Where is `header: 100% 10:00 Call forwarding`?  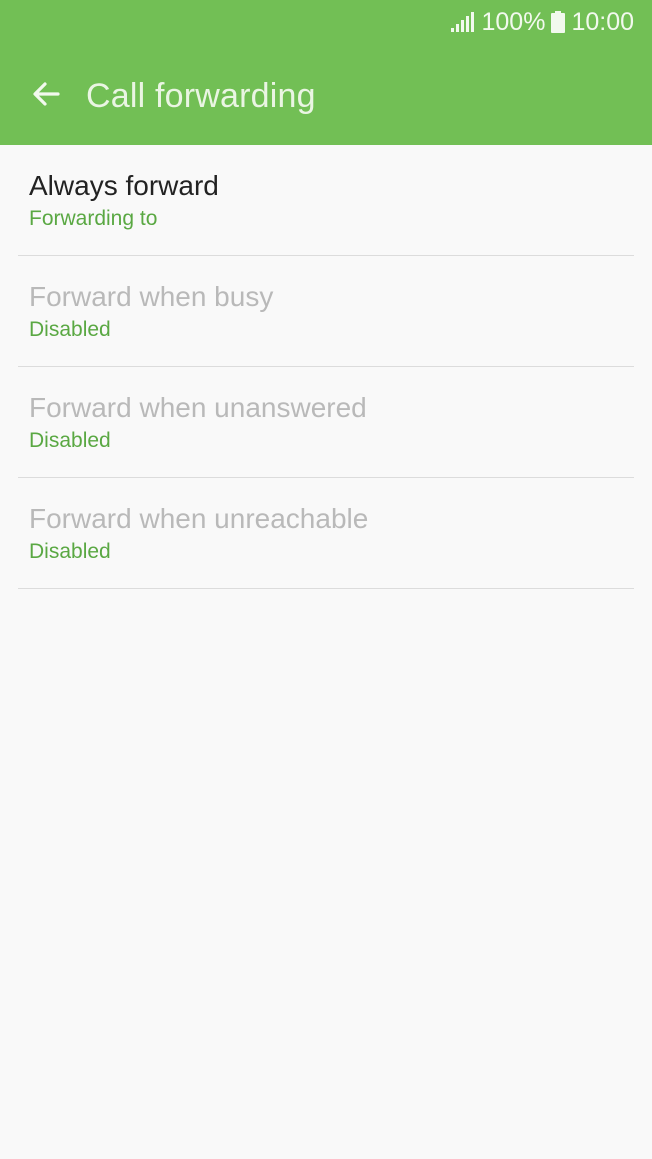 header: 100% 10:00 Call forwarding is located at coordinates (326, 72).